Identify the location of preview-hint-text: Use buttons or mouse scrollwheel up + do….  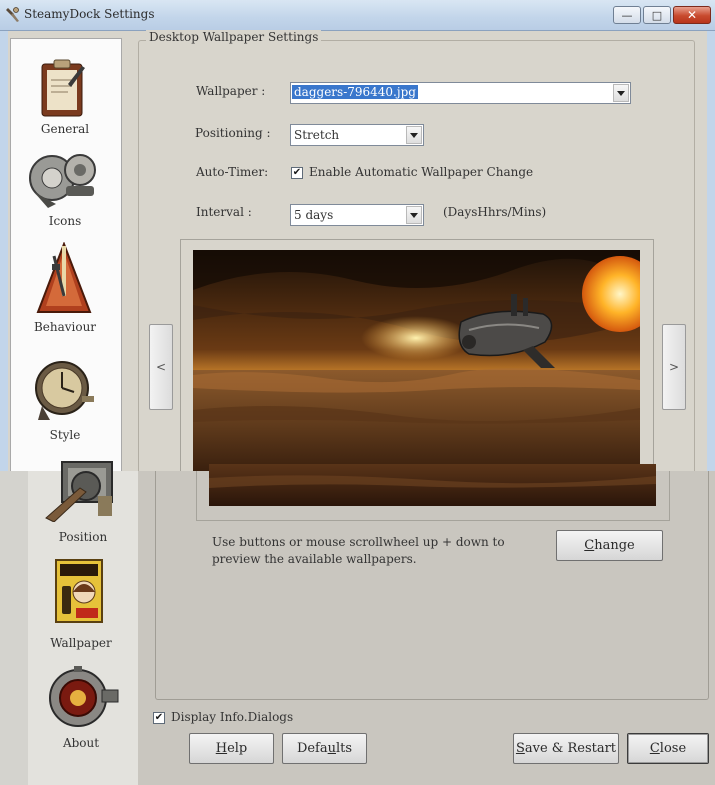
(358, 550).